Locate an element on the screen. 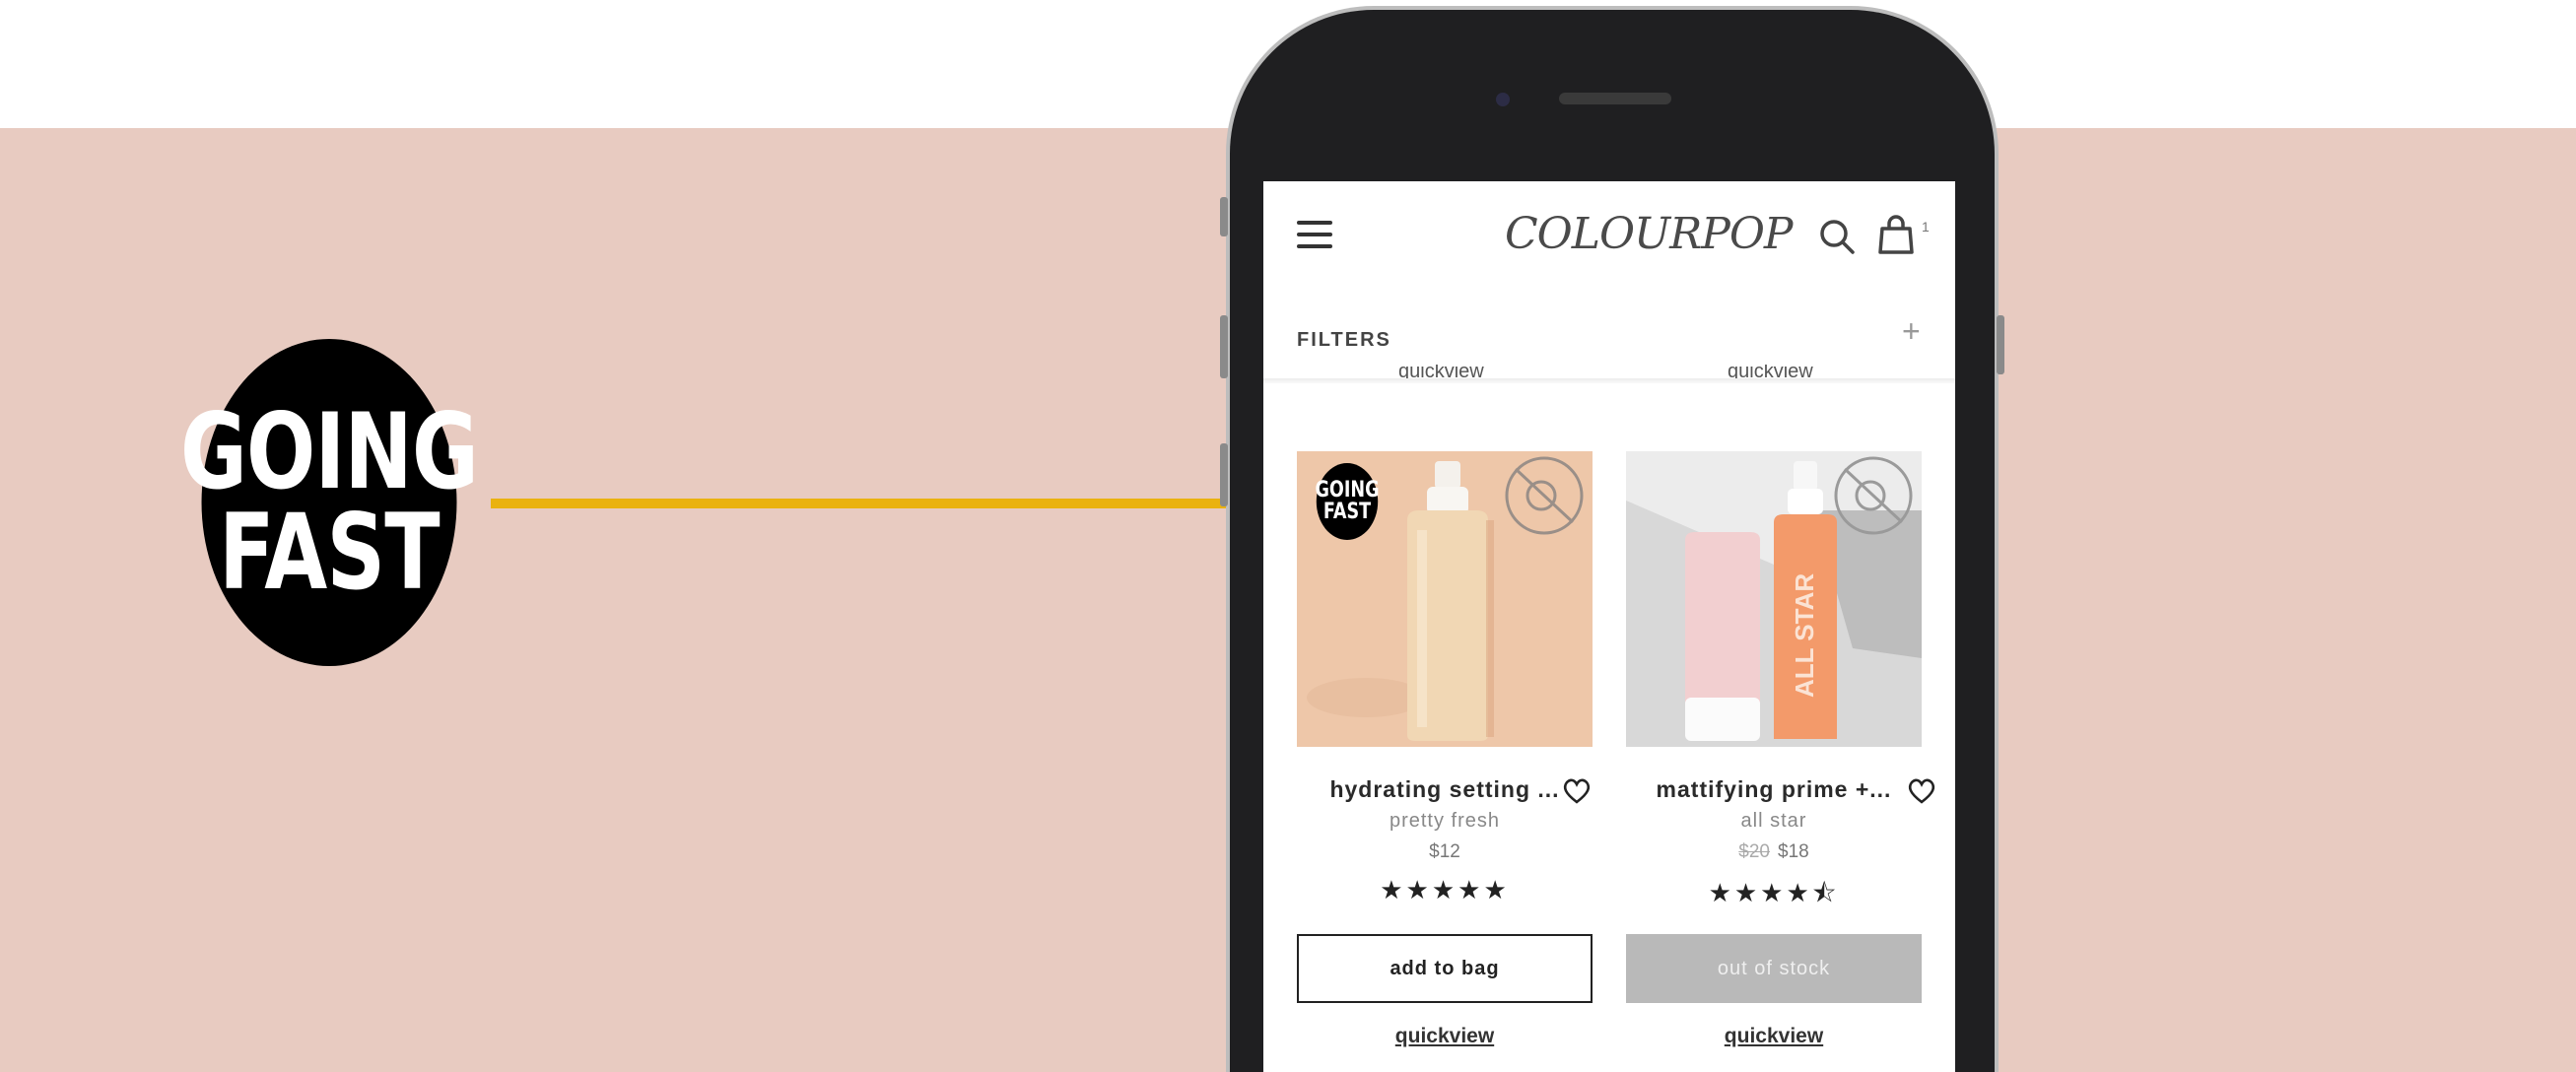 The height and width of the screenshot is (1072, 2576). quickview-link-prev-1: quickview is located at coordinates (1441, 372).